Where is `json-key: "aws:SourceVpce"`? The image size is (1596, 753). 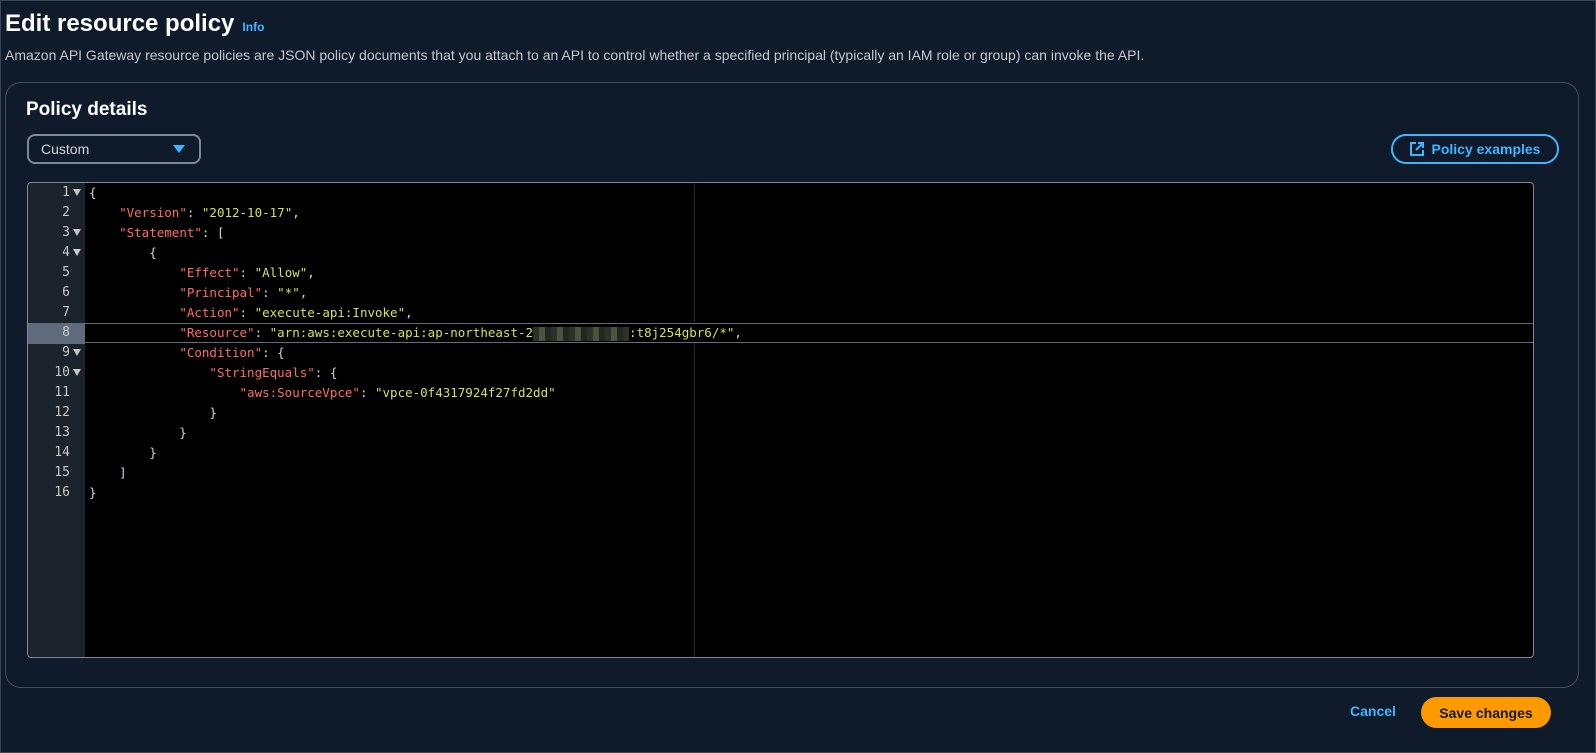
json-key: "aws:SourceVpce" is located at coordinates (299, 392).